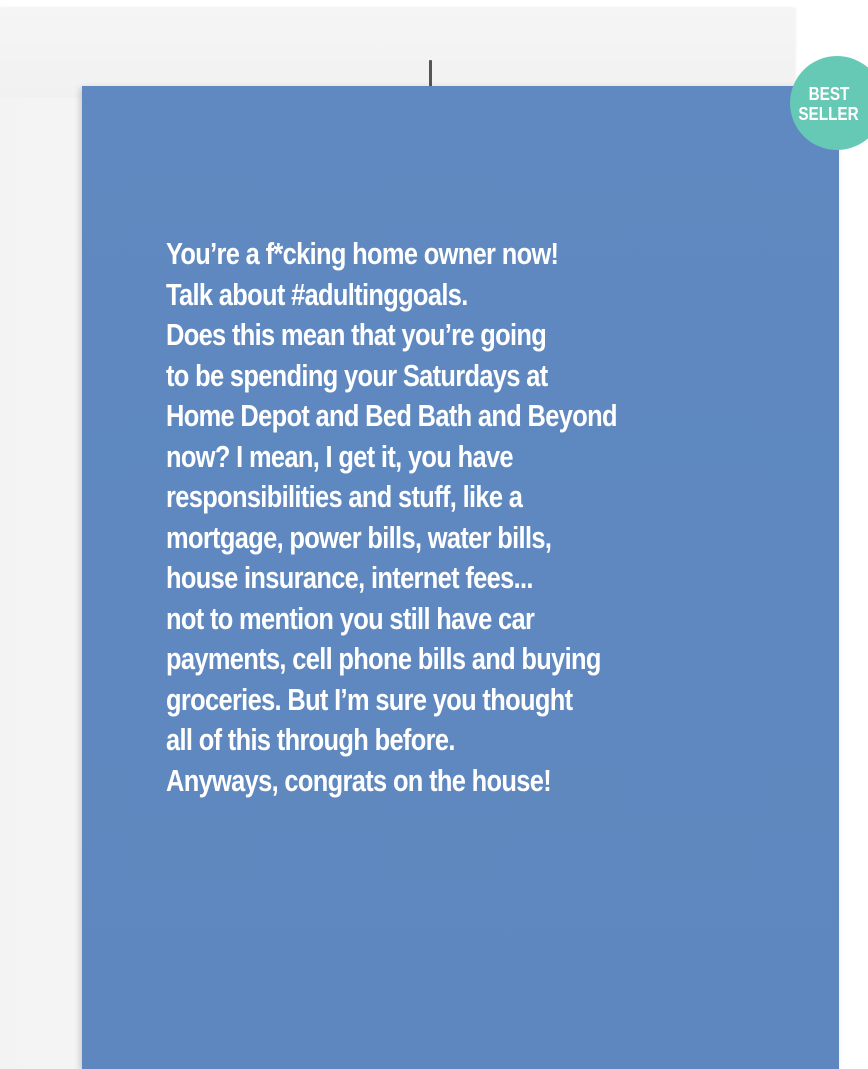  I want to click on card-message-line: Talk about #adultinggoals., so click(317, 294).